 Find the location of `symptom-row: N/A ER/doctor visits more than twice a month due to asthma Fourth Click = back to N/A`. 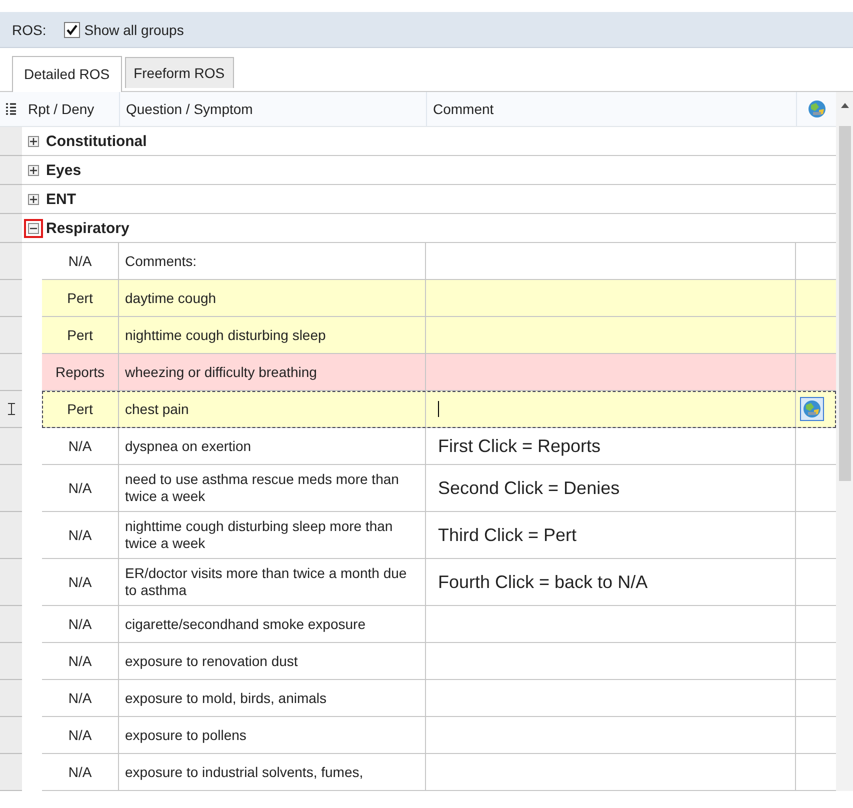

symptom-row: N/A ER/doctor visits more than twice a month due to asthma Fourth Click = back to N/A is located at coordinates (439, 582).